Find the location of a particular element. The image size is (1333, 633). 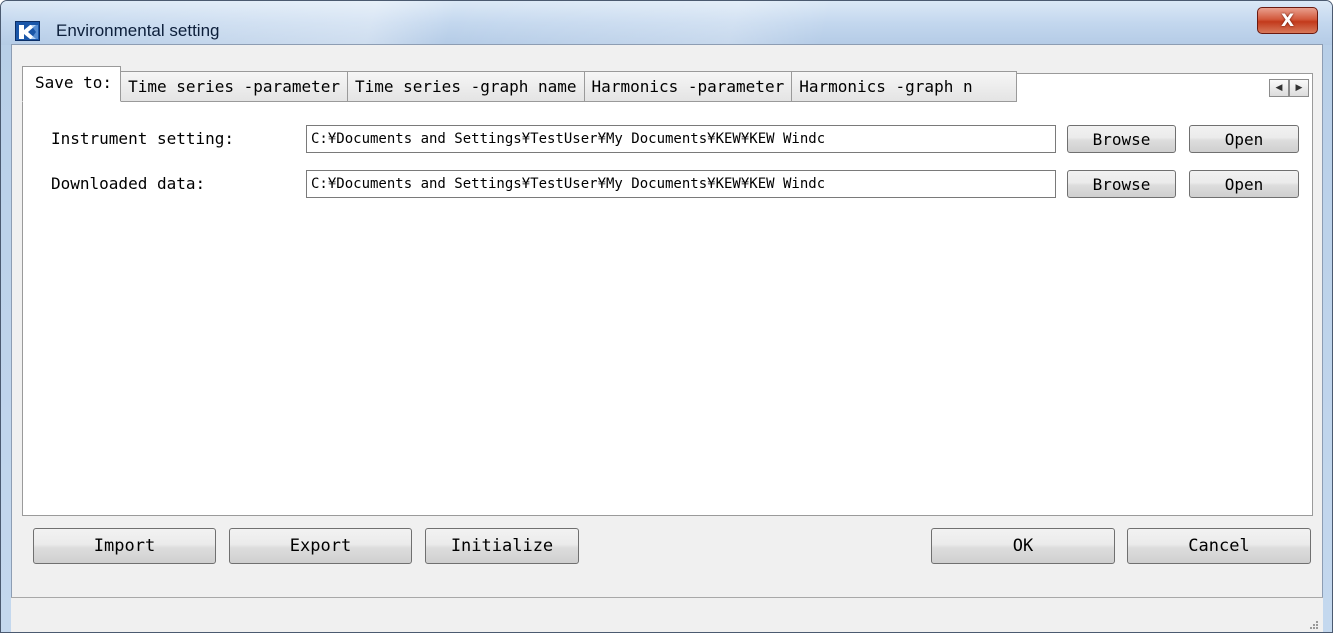

cancel-button: Cancel is located at coordinates (1219, 546).